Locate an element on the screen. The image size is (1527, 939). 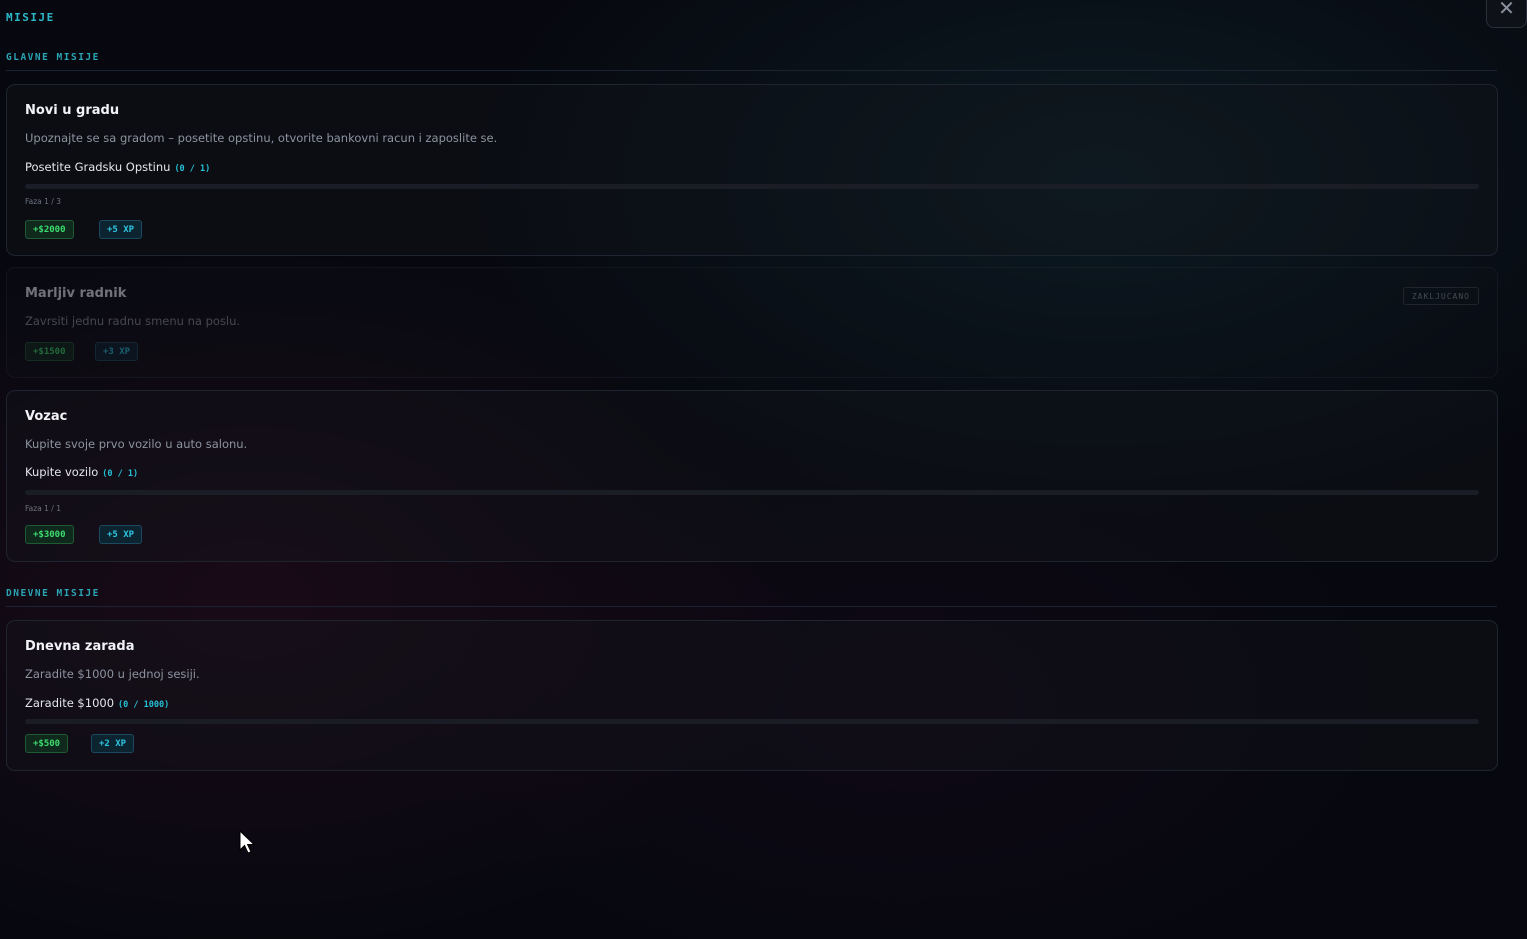
objective-label: Kupite vozilo is located at coordinates (62, 472).